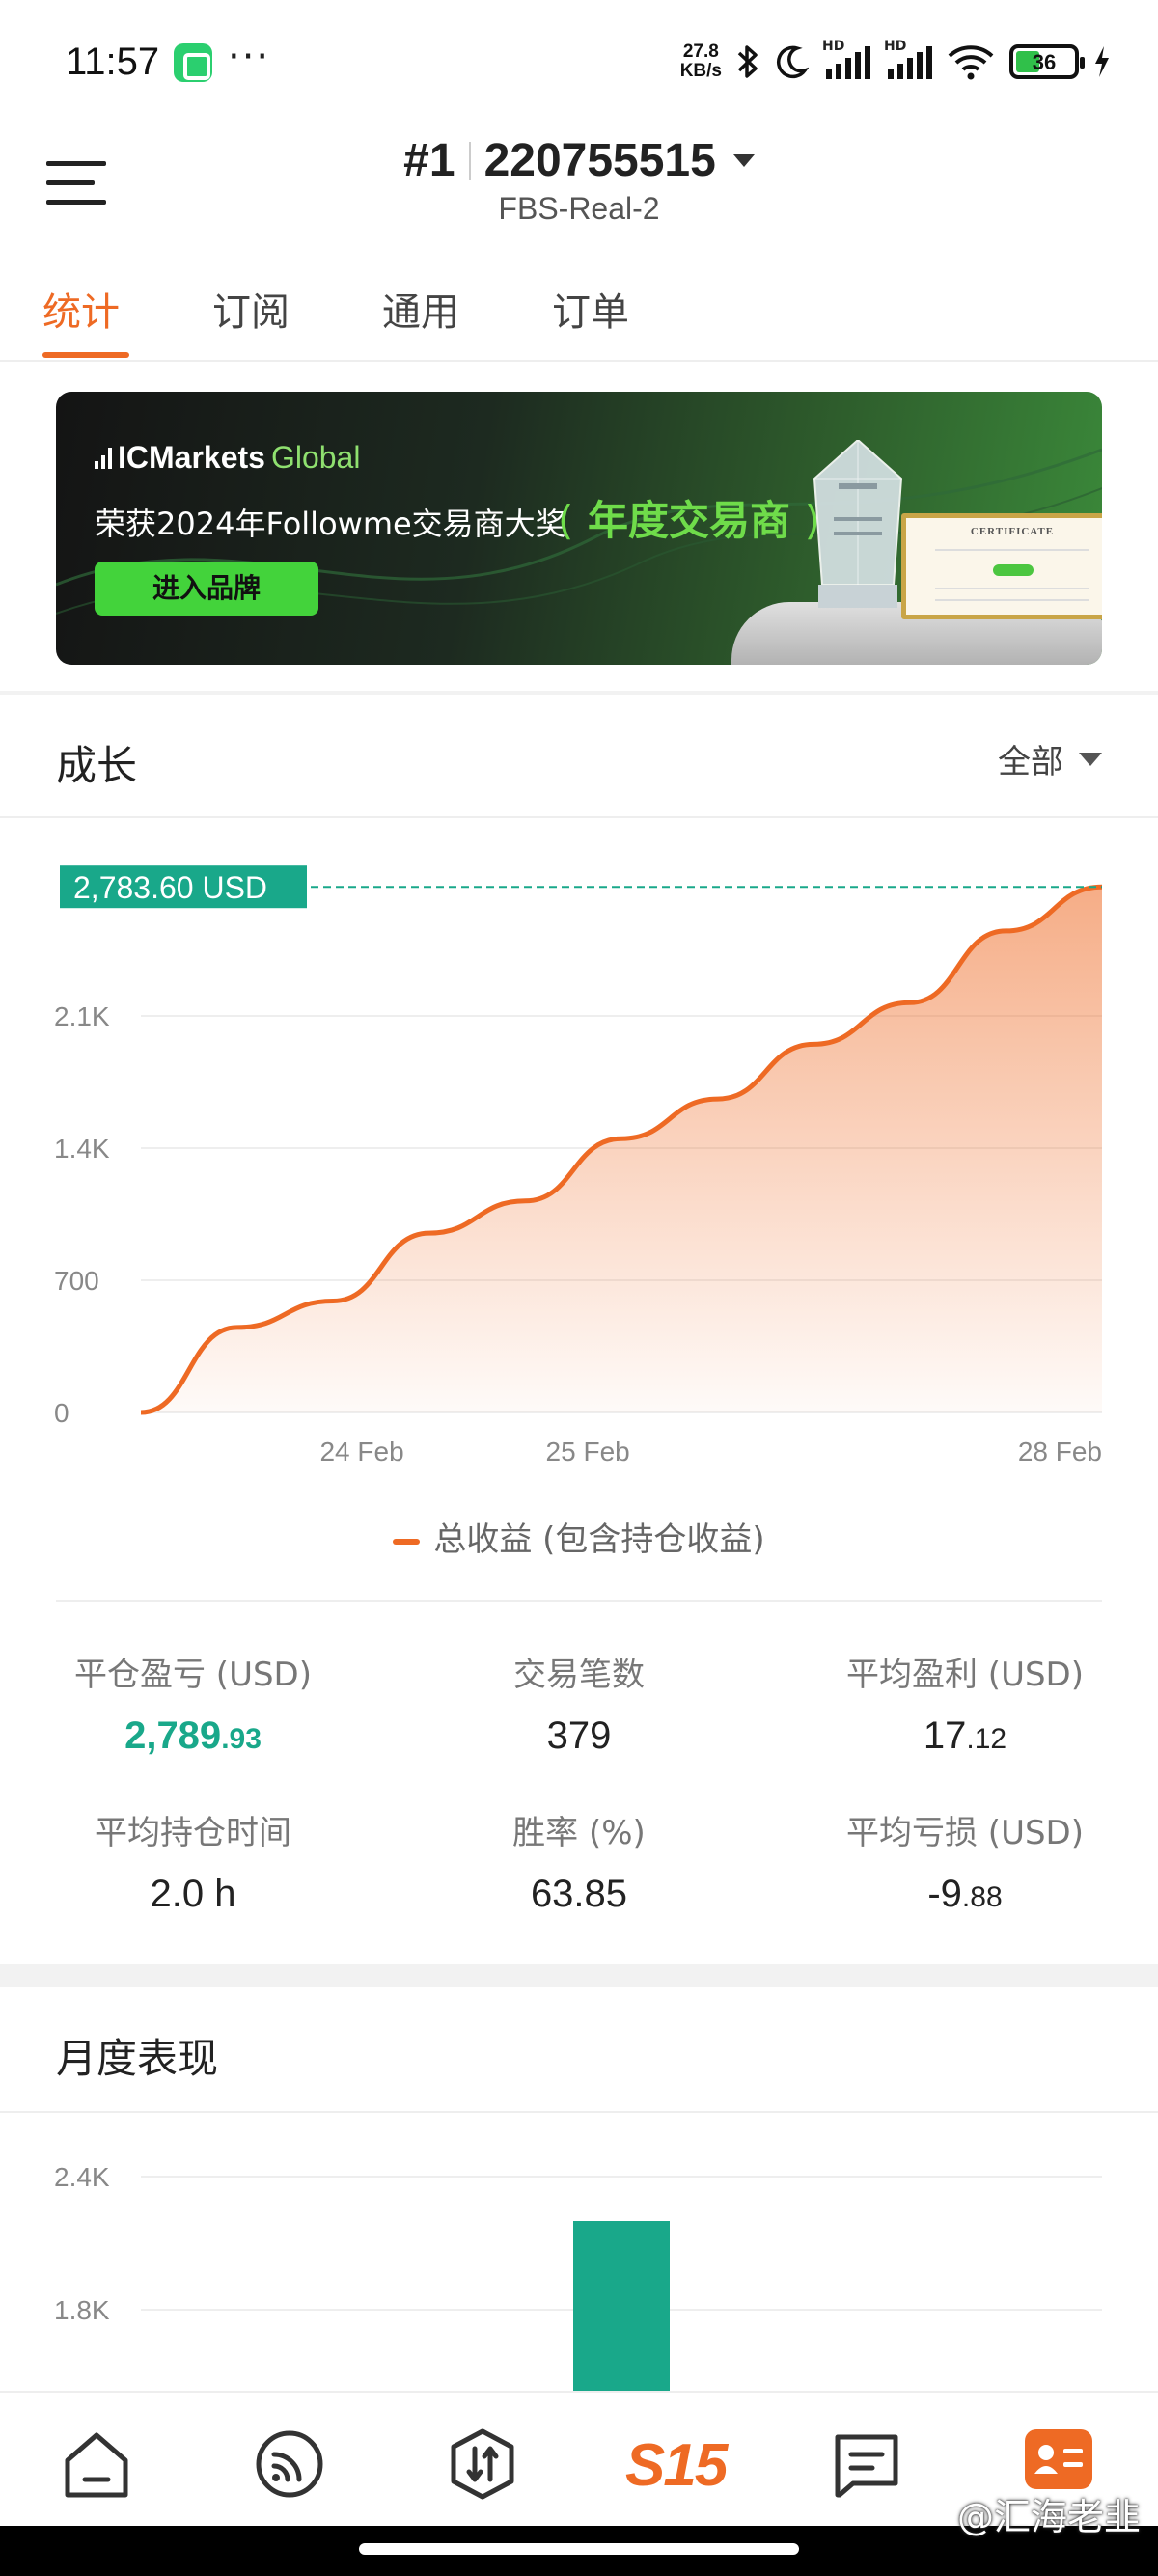 The image size is (1158, 2576). I want to click on bluetooth-icon, so click(747, 61).